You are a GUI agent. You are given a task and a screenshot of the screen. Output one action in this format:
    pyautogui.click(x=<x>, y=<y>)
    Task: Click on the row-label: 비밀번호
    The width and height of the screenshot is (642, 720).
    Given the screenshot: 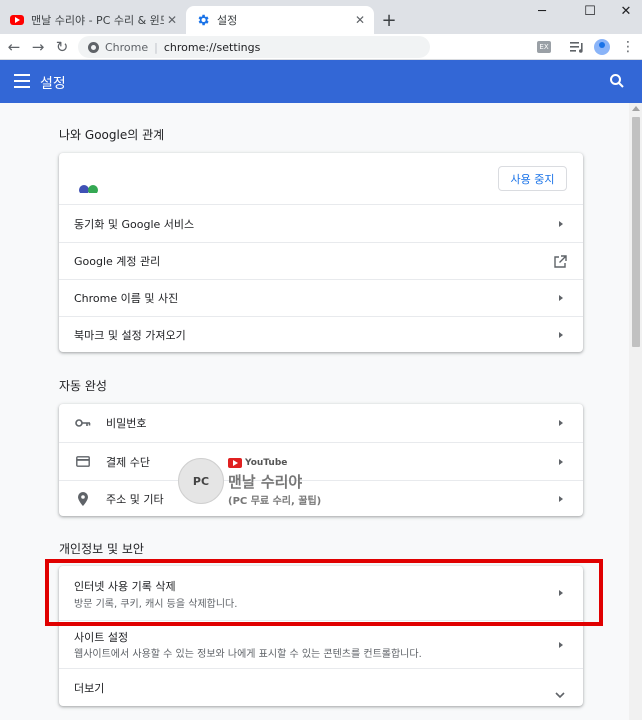 What is the action you would take?
    pyautogui.click(x=126, y=423)
    